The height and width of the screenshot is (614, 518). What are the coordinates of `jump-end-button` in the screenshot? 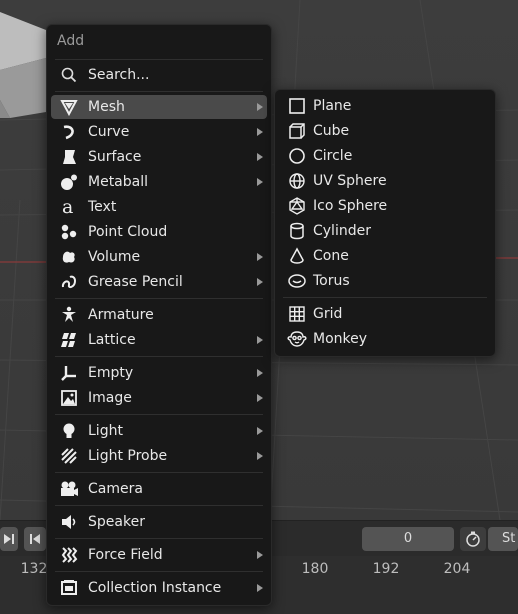 It's located at (9, 539).